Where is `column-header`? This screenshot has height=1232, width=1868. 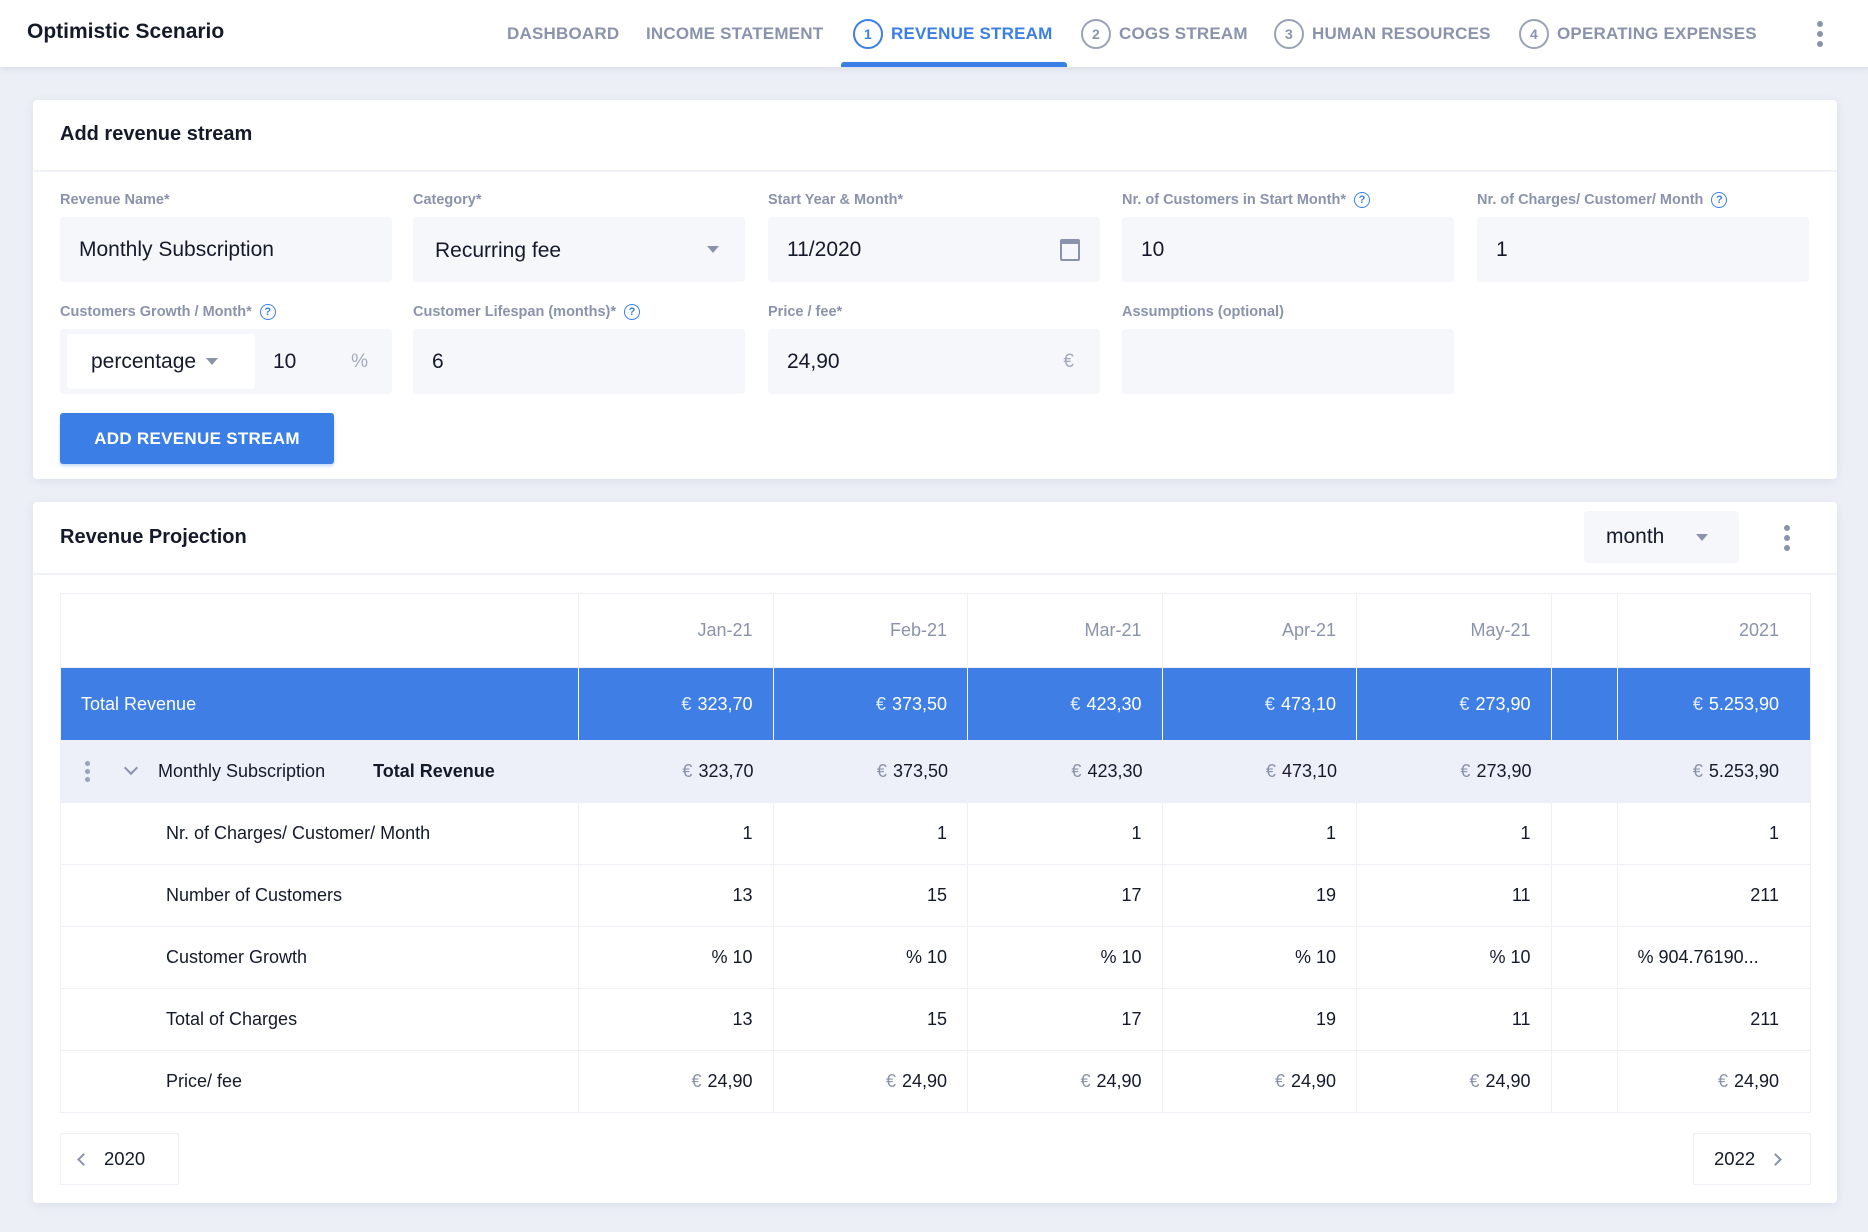
column-header is located at coordinates (1585, 630).